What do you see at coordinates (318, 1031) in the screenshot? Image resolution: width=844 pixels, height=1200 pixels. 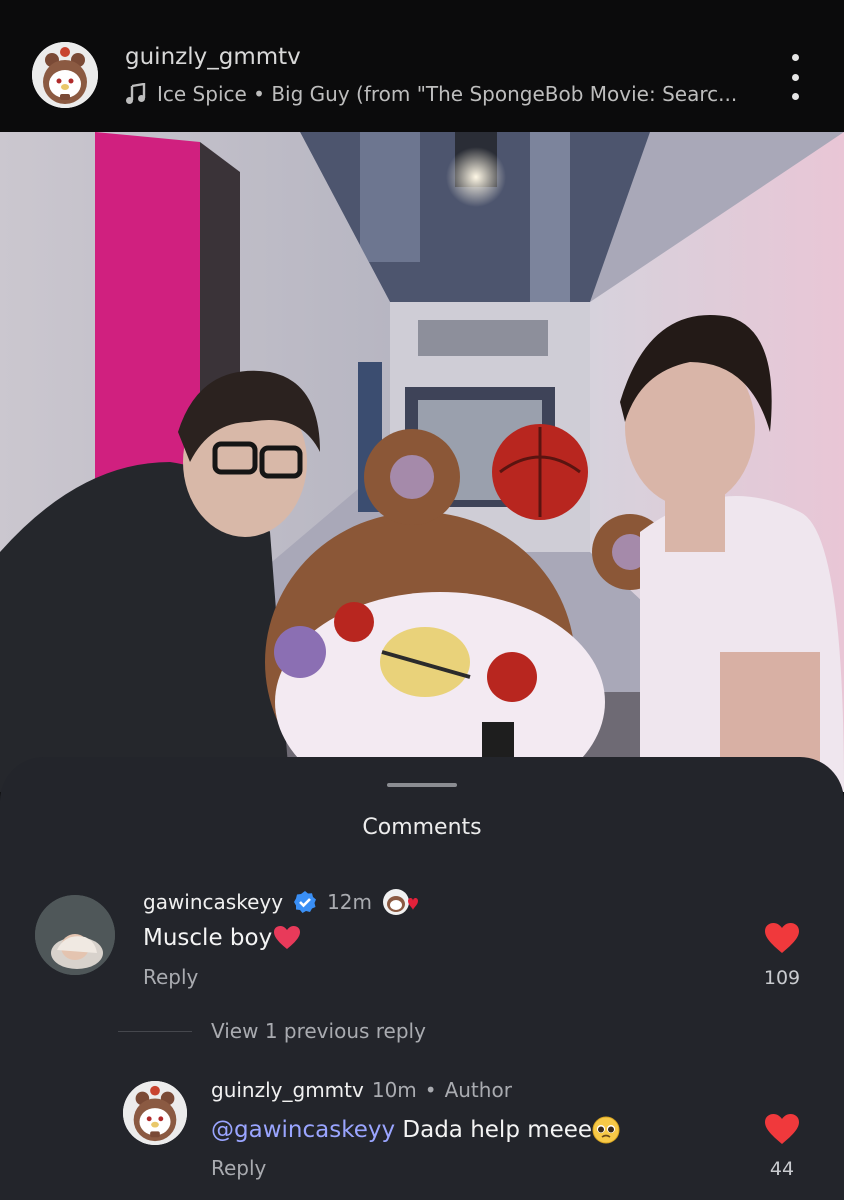 I see `view-previous-replies: View 1 previous reply` at bounding box center [318, 1031].